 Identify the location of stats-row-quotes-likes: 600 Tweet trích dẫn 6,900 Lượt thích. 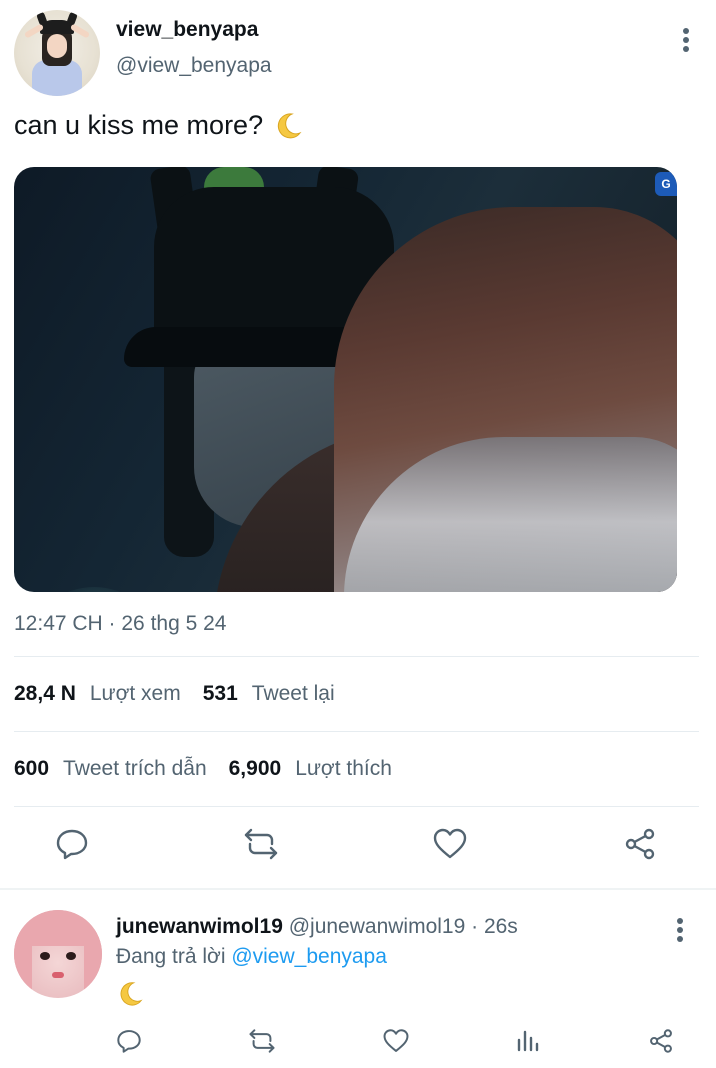
(203, 769).